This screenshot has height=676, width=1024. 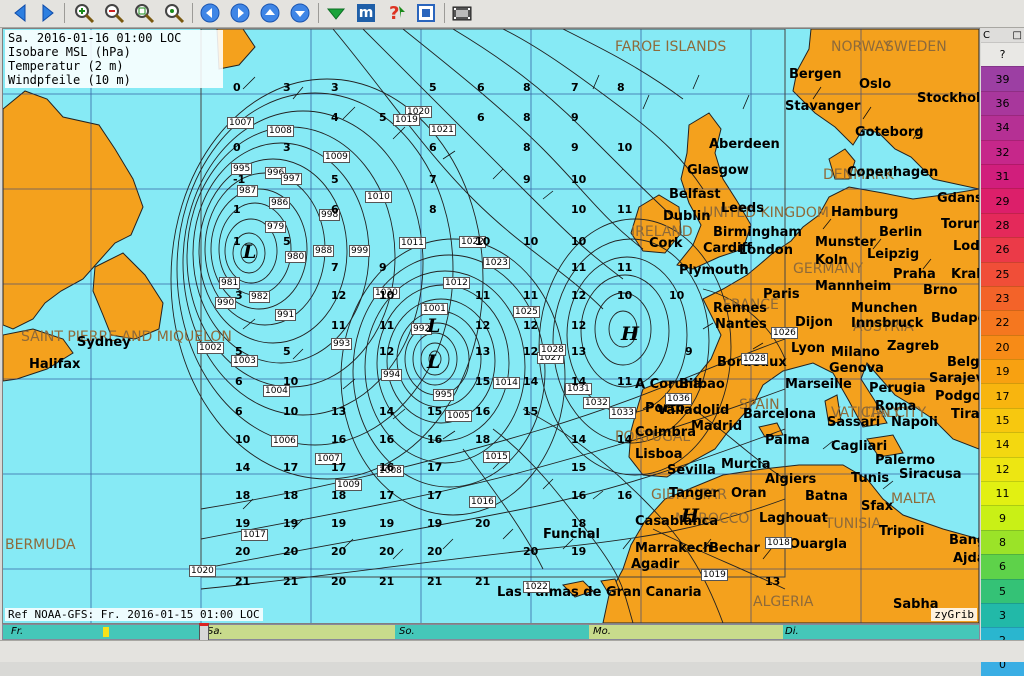 What do you see at coordinates (239, 179) in the screenshot?
I see `temperature-value: -1` at bounding box center [239, 179].